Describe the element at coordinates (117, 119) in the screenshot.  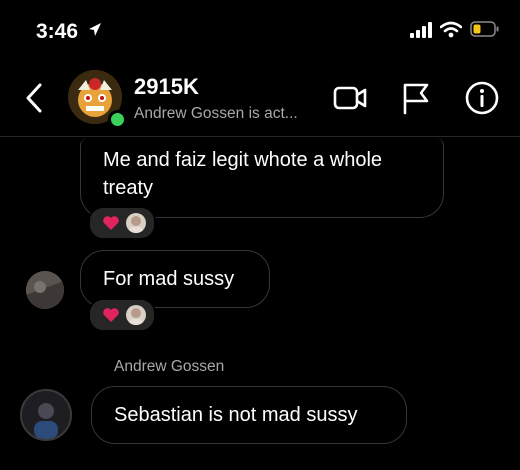
I see `online-status-dot` at that location.